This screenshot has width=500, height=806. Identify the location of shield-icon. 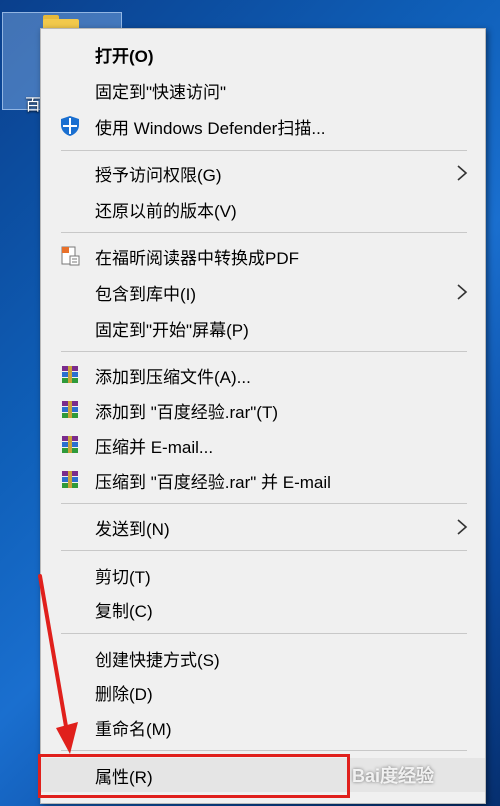
(70, 126).